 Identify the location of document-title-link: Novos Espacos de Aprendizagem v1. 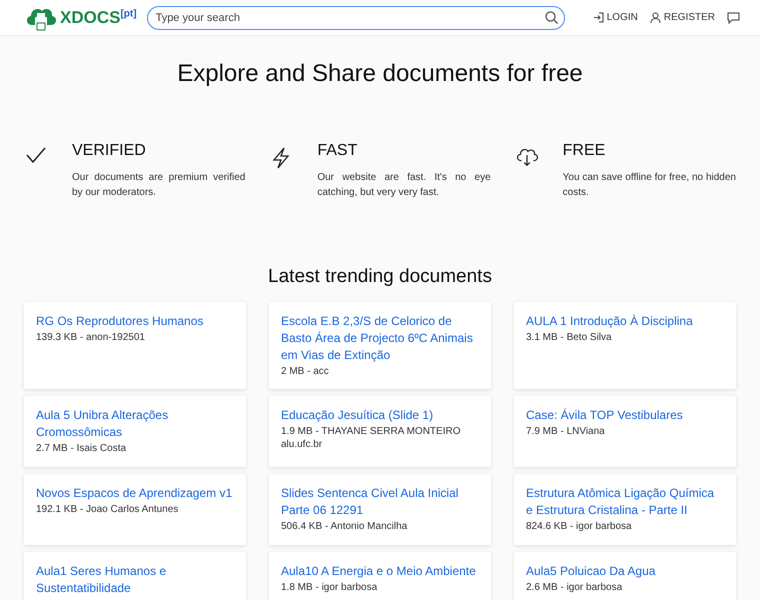
(135, 493).